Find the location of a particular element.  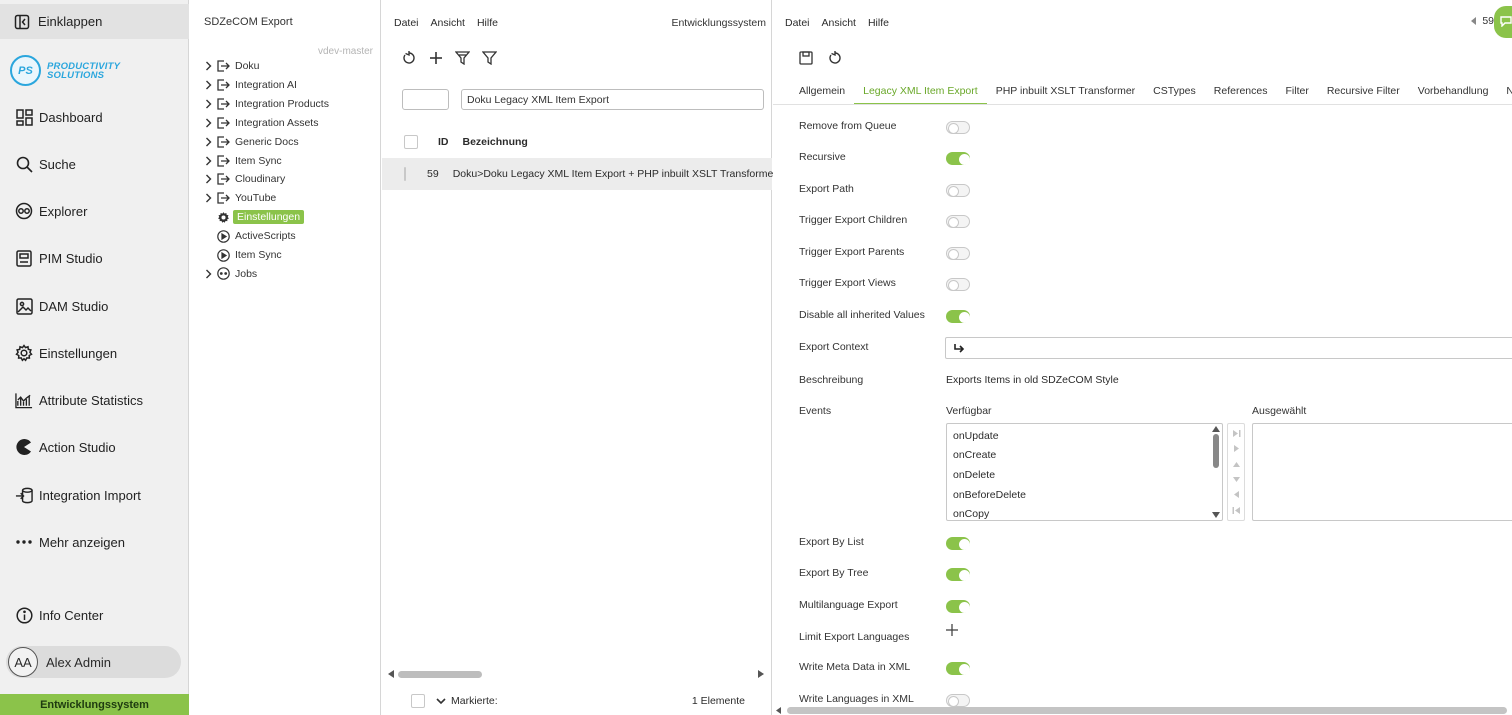

nav-item-attribute-statistics: Attribute Statistics is located at coordinates (94, 400).